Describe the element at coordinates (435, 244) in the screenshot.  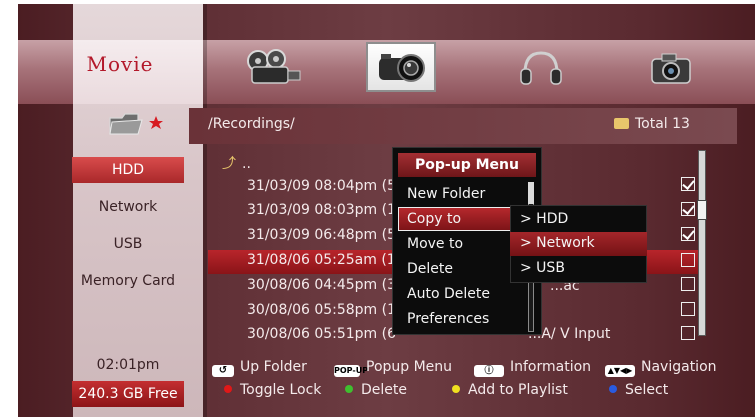
I see `menu-item-move-to: Move to` at that location.